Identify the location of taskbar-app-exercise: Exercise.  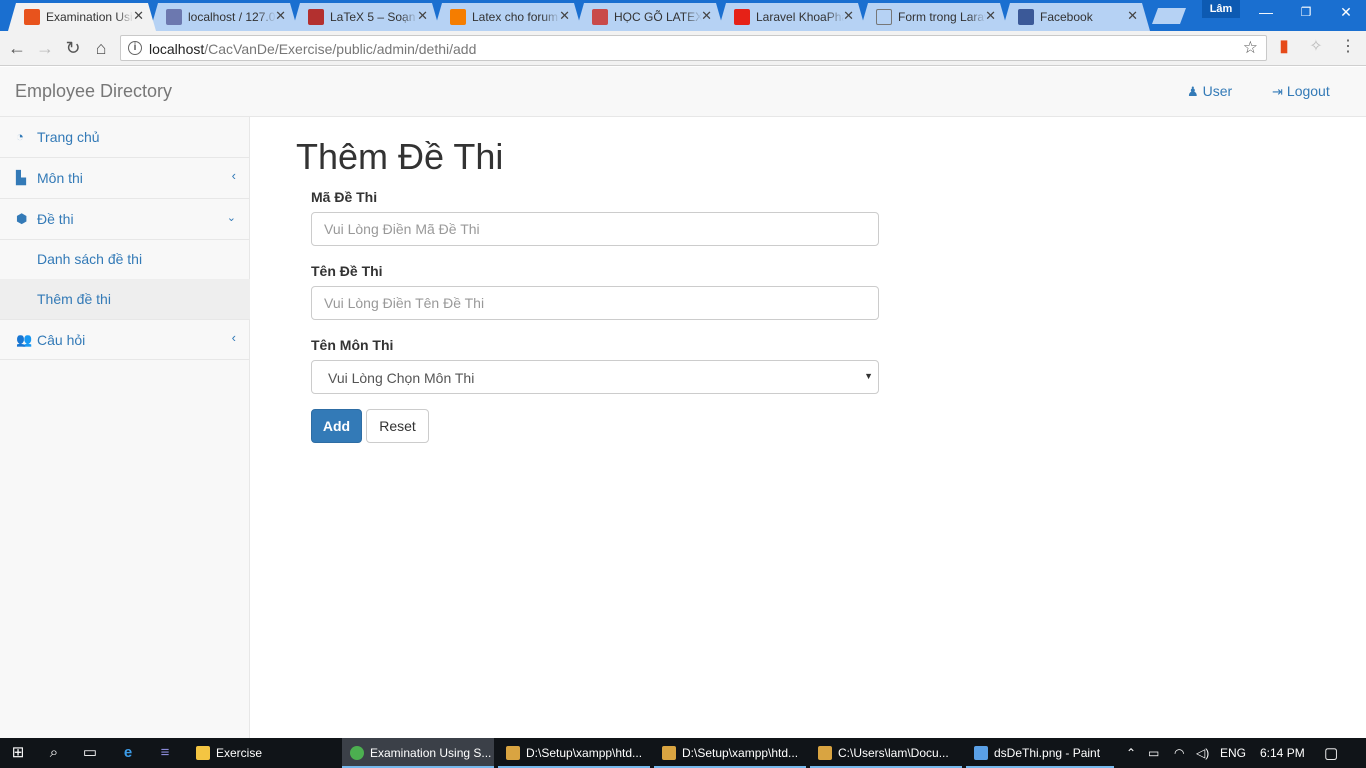
(263, 753).